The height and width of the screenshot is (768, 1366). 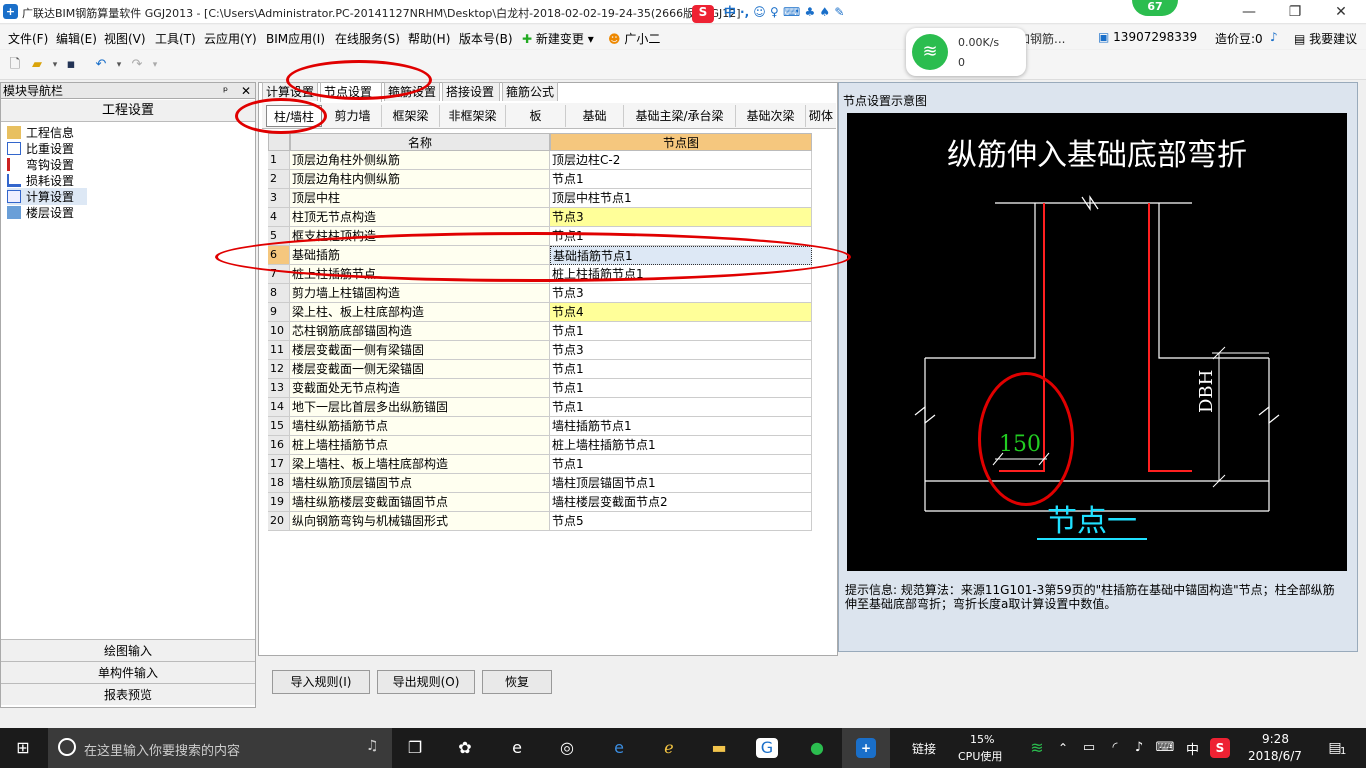 I want to click on user-account: ▣ 13907298339, so click(x=1147, y=37).